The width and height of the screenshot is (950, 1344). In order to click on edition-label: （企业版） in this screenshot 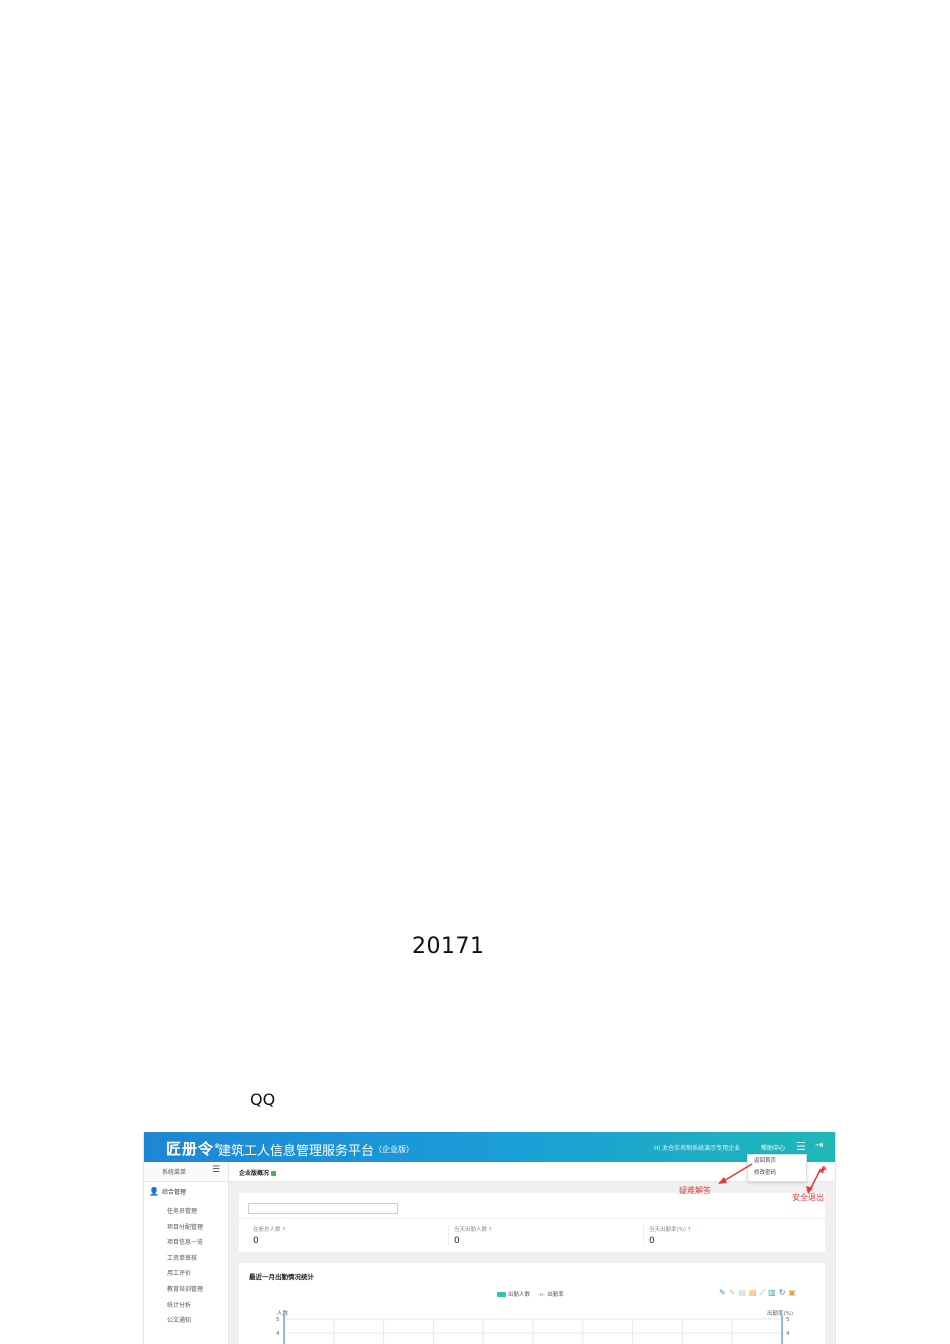, I will do `click(394, 1149)`.